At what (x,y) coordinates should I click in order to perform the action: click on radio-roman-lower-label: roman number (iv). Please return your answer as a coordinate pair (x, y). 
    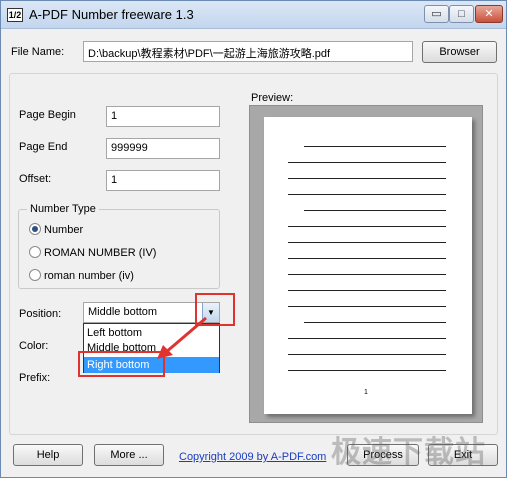
    Looking at the image, I should click on (89, 276).